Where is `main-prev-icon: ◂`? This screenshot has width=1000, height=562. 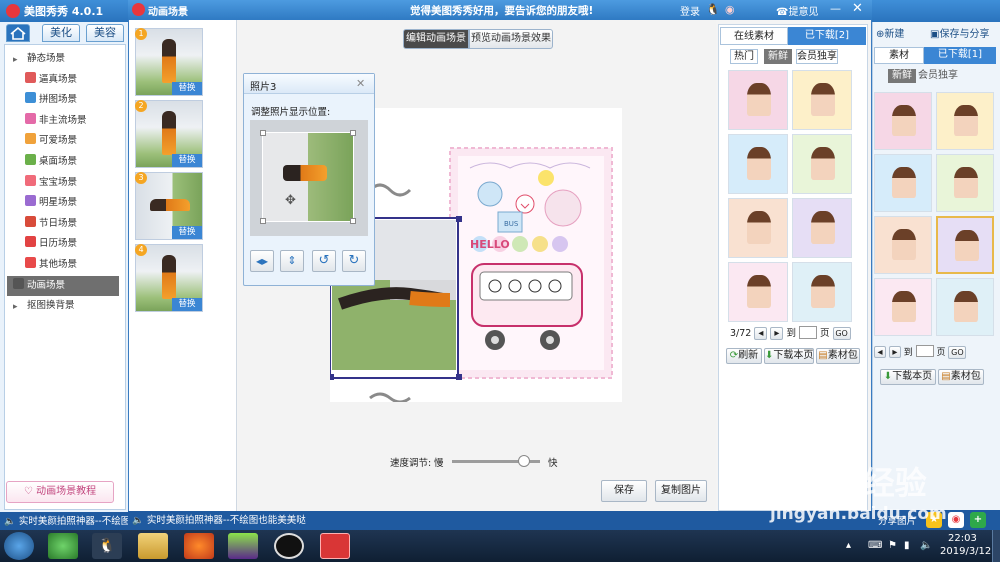
main-prev-icon: ◂ is located at coordinates (880, 352).